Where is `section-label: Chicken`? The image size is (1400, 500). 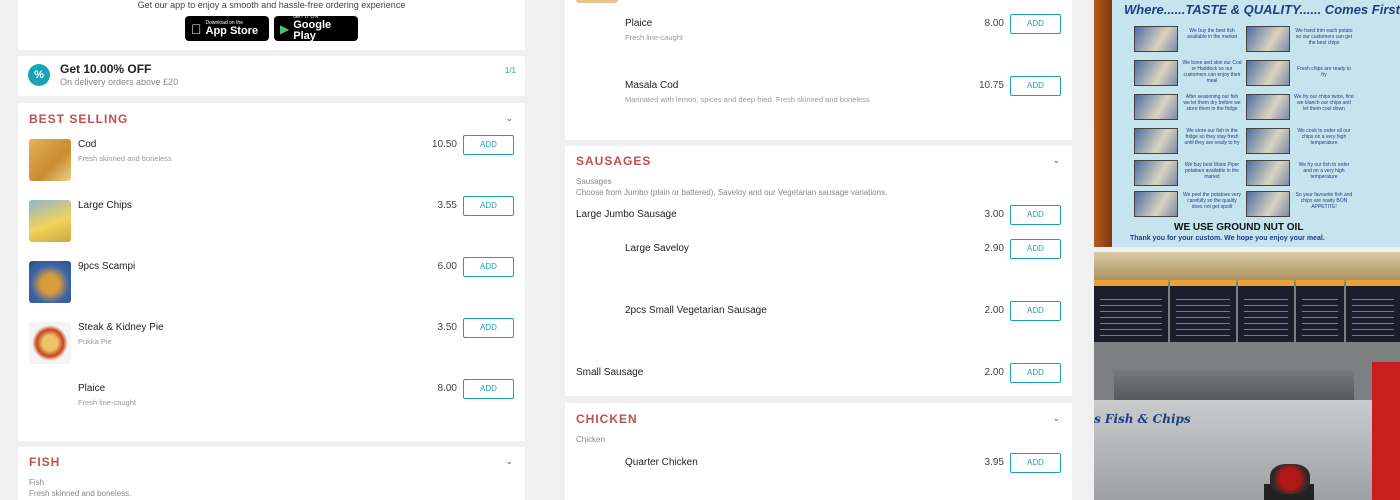 section-label: Chicken is located at coordinates (590, 439).